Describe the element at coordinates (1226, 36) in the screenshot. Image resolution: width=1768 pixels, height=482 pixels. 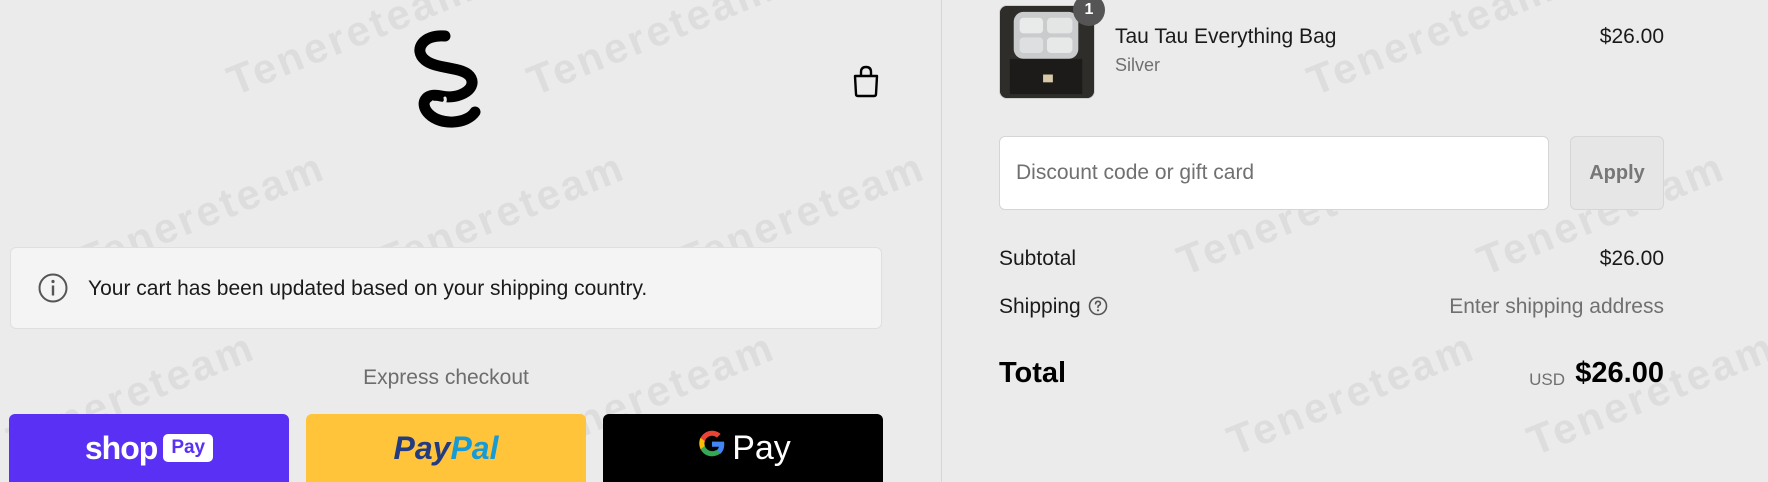
I see `product-name: Tau Tau Everything Bag` at that location.